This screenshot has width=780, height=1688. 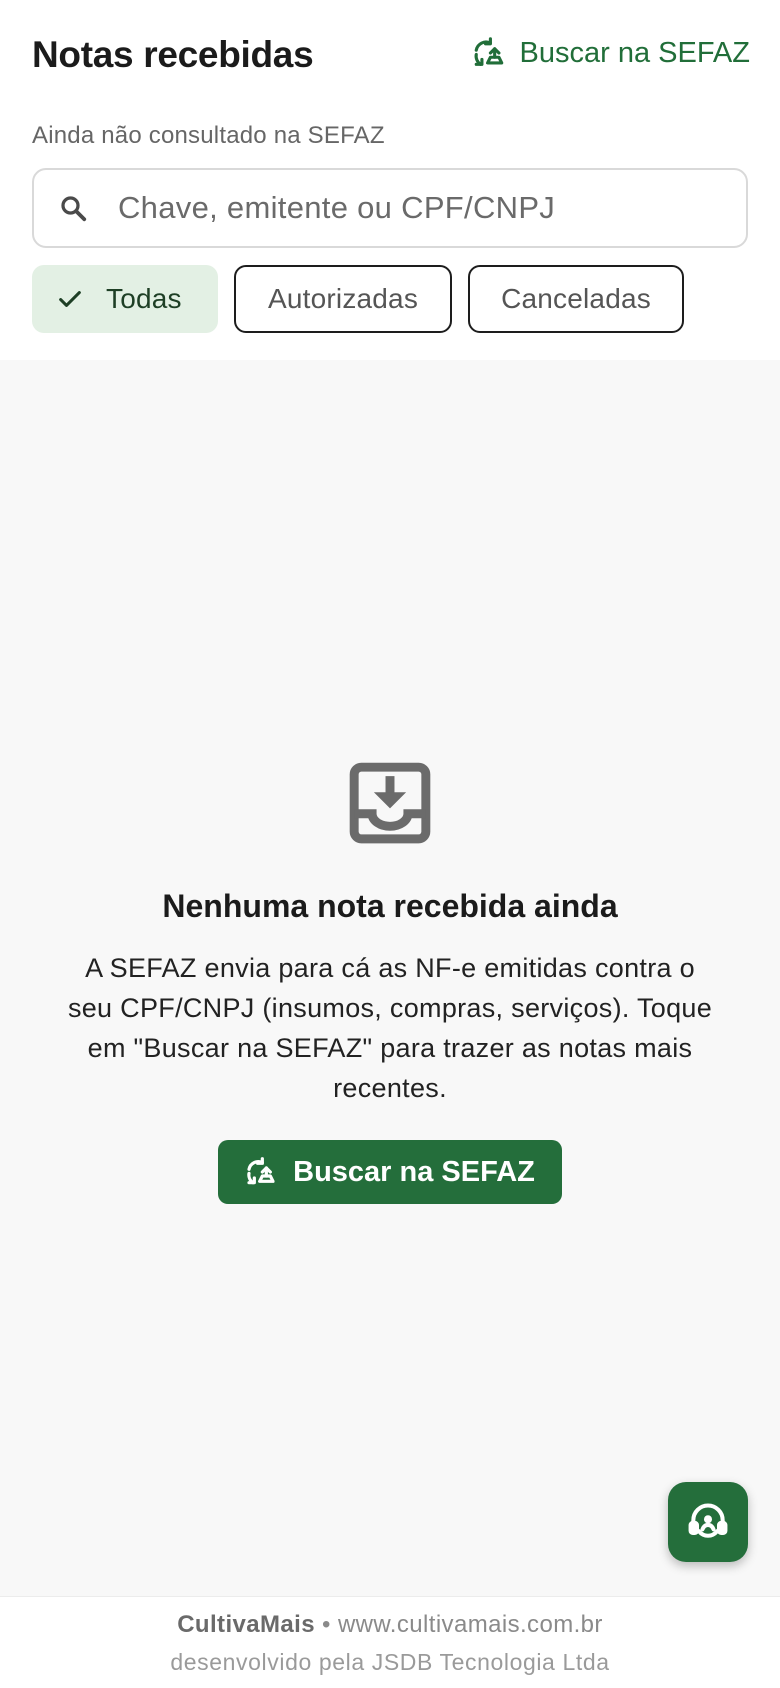 I want to click on buscar-sefaz-button-label: Buscar na SEFAZ, so click(x=414, y=1171).